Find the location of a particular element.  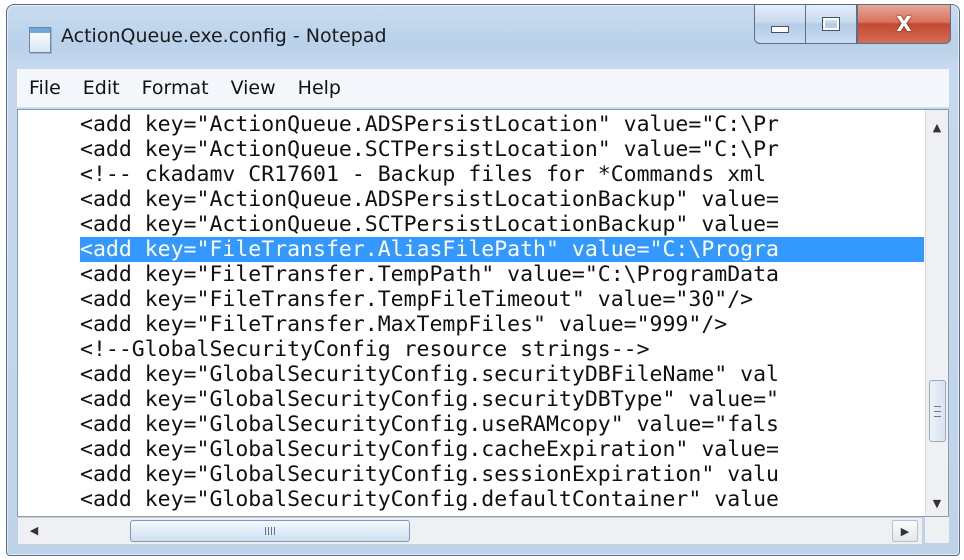

close-button: X is located at coordinates (904, 24).